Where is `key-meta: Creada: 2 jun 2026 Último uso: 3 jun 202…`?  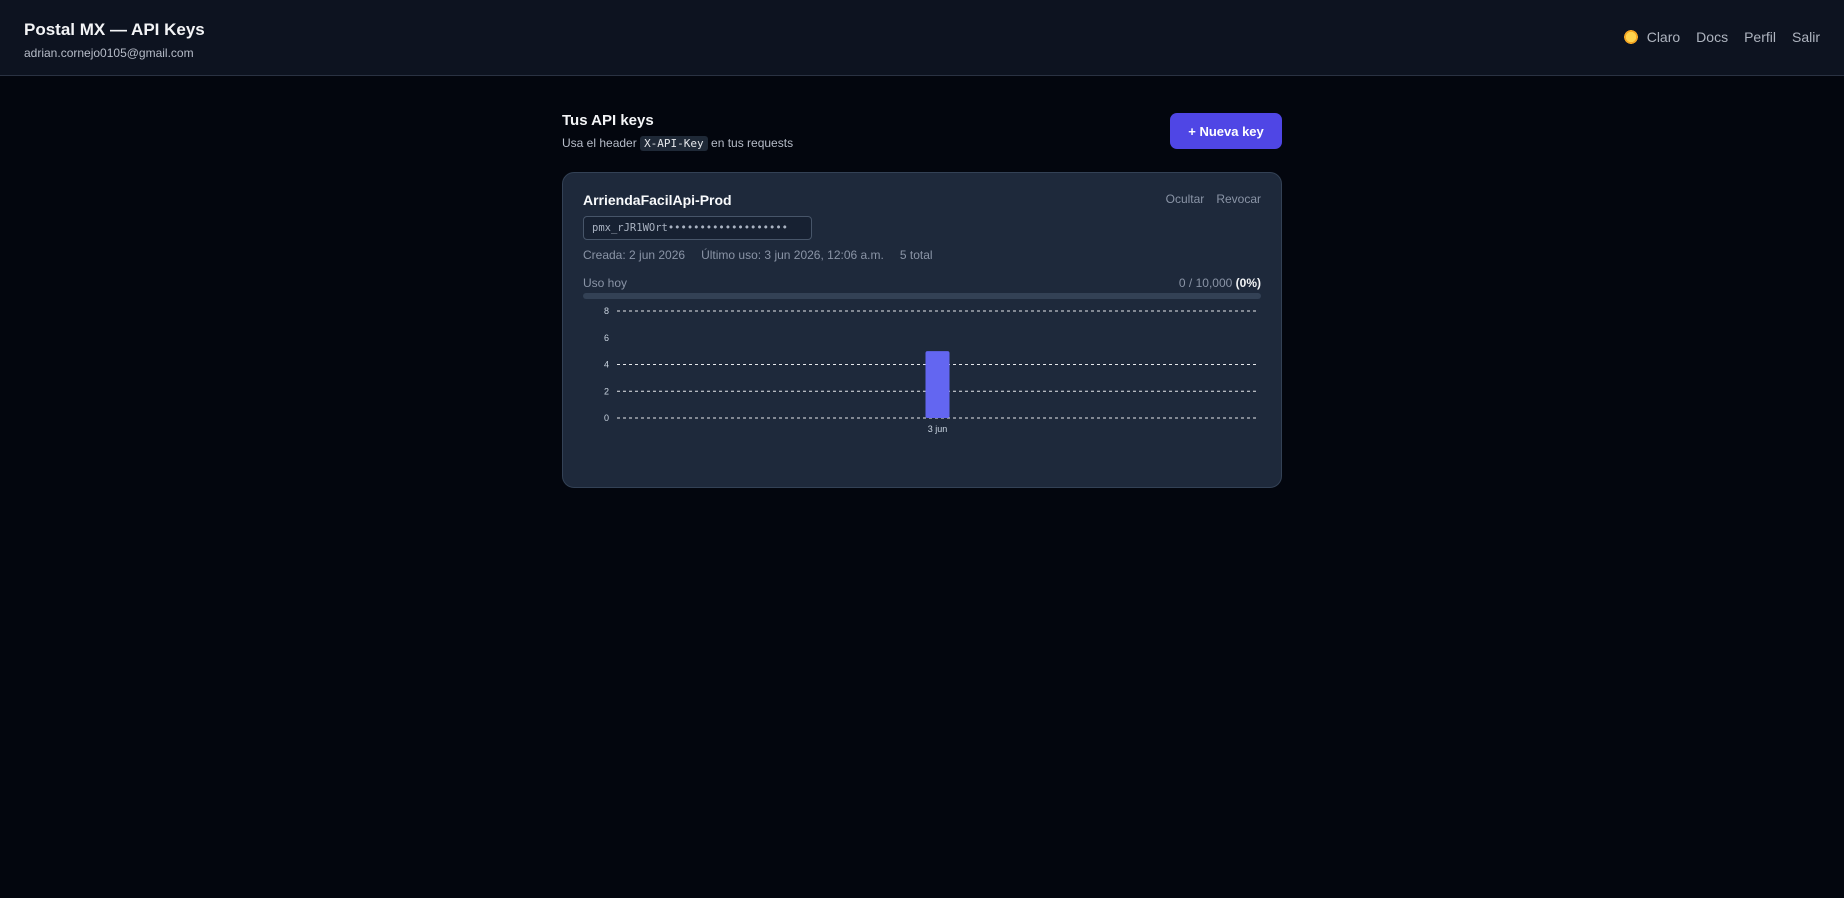
key-meta: Creada: 2 jun 2026 Último uso: 3 jun 202… is located at coordinates (758, 255).